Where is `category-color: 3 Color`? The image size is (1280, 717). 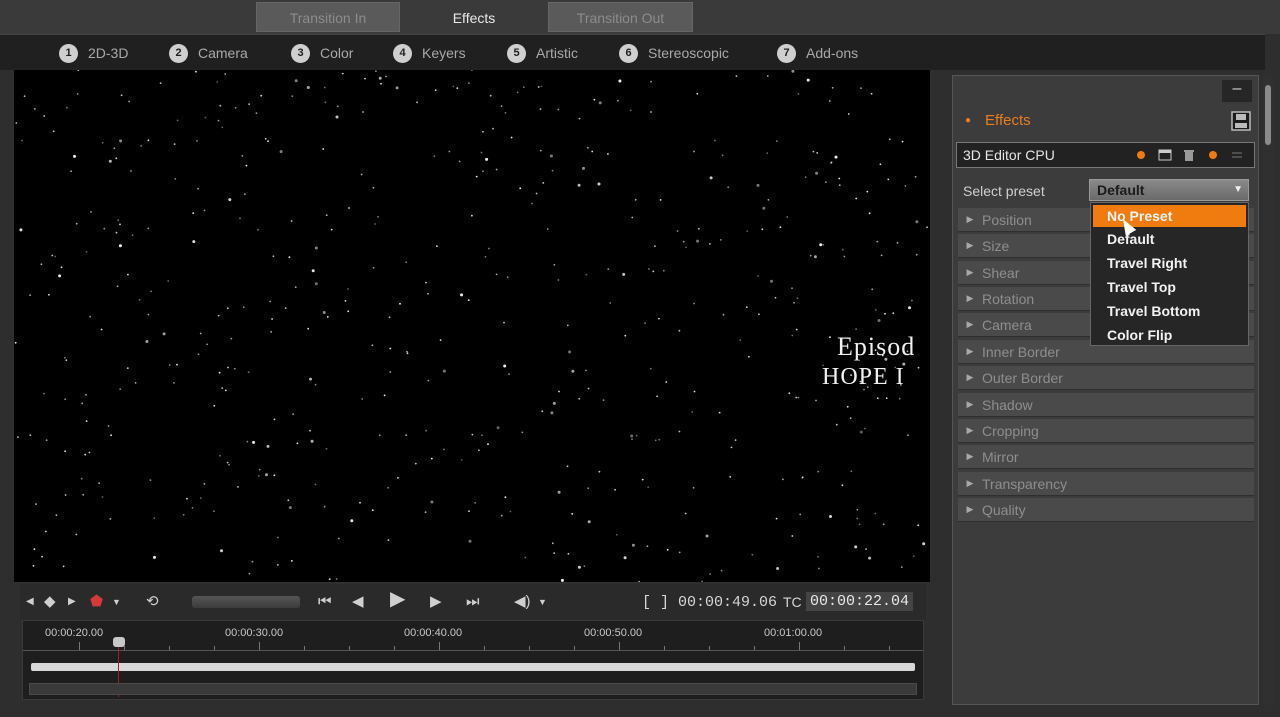
category-color: 3 Color is located at coordinates (322, 53).